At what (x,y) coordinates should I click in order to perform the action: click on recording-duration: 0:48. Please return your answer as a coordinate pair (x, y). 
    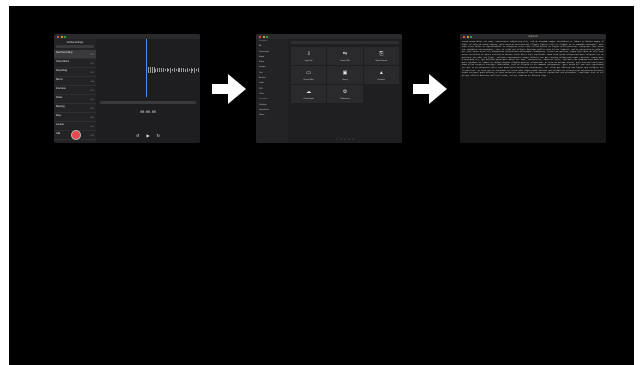
    Looking at the image, I should click on (92, 82).